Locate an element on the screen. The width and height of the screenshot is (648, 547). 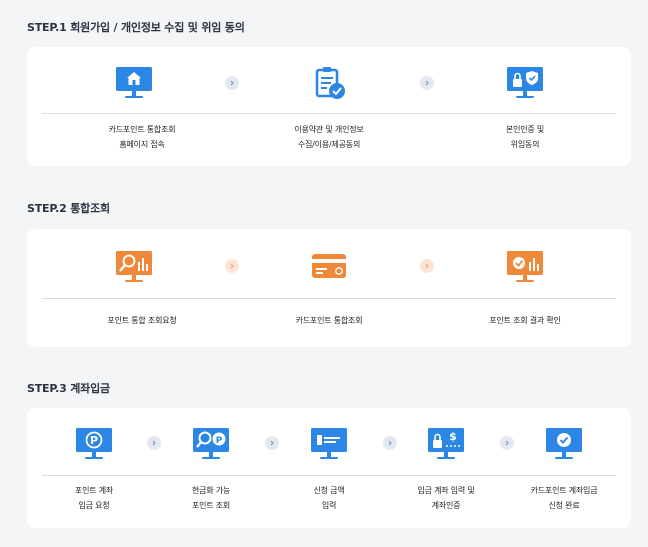
step2-label-1: 포인트 통합 조회요청 is located at coordinates (142, 320).